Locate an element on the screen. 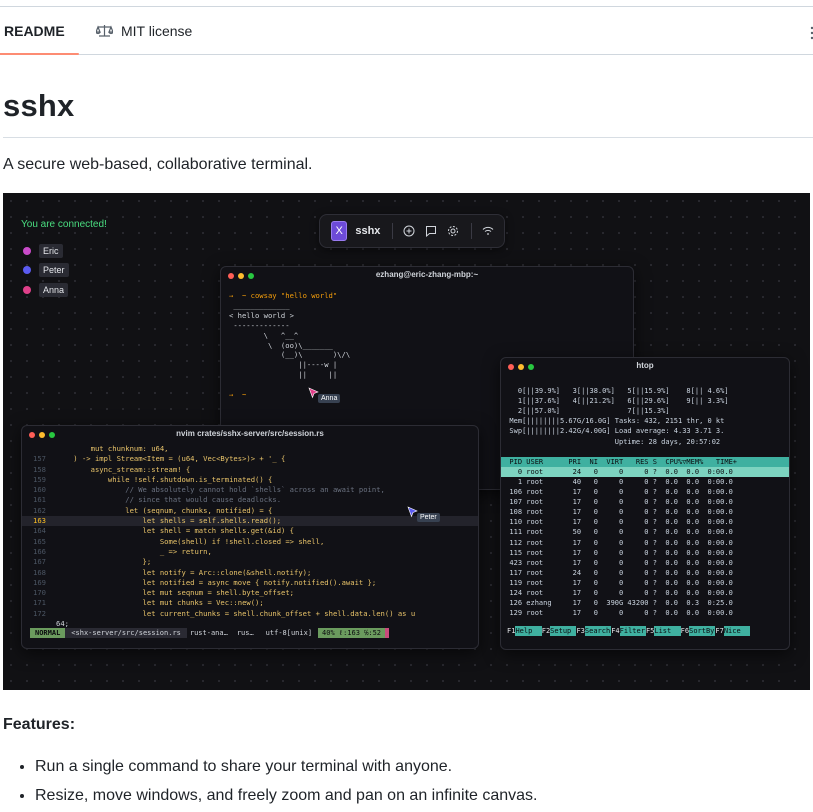 This screenshot has height=812, width=813. line-number: 172 is located at coordinates (39, 613).